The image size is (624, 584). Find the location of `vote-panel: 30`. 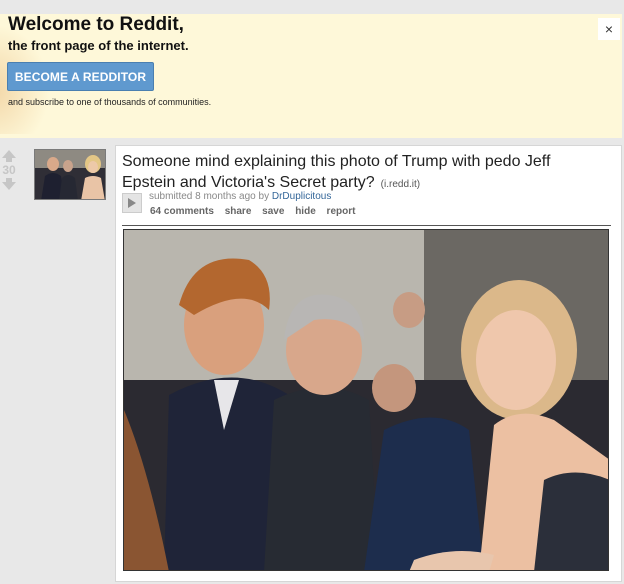

vote-panel: 30 is located at coordinates (9, 170).